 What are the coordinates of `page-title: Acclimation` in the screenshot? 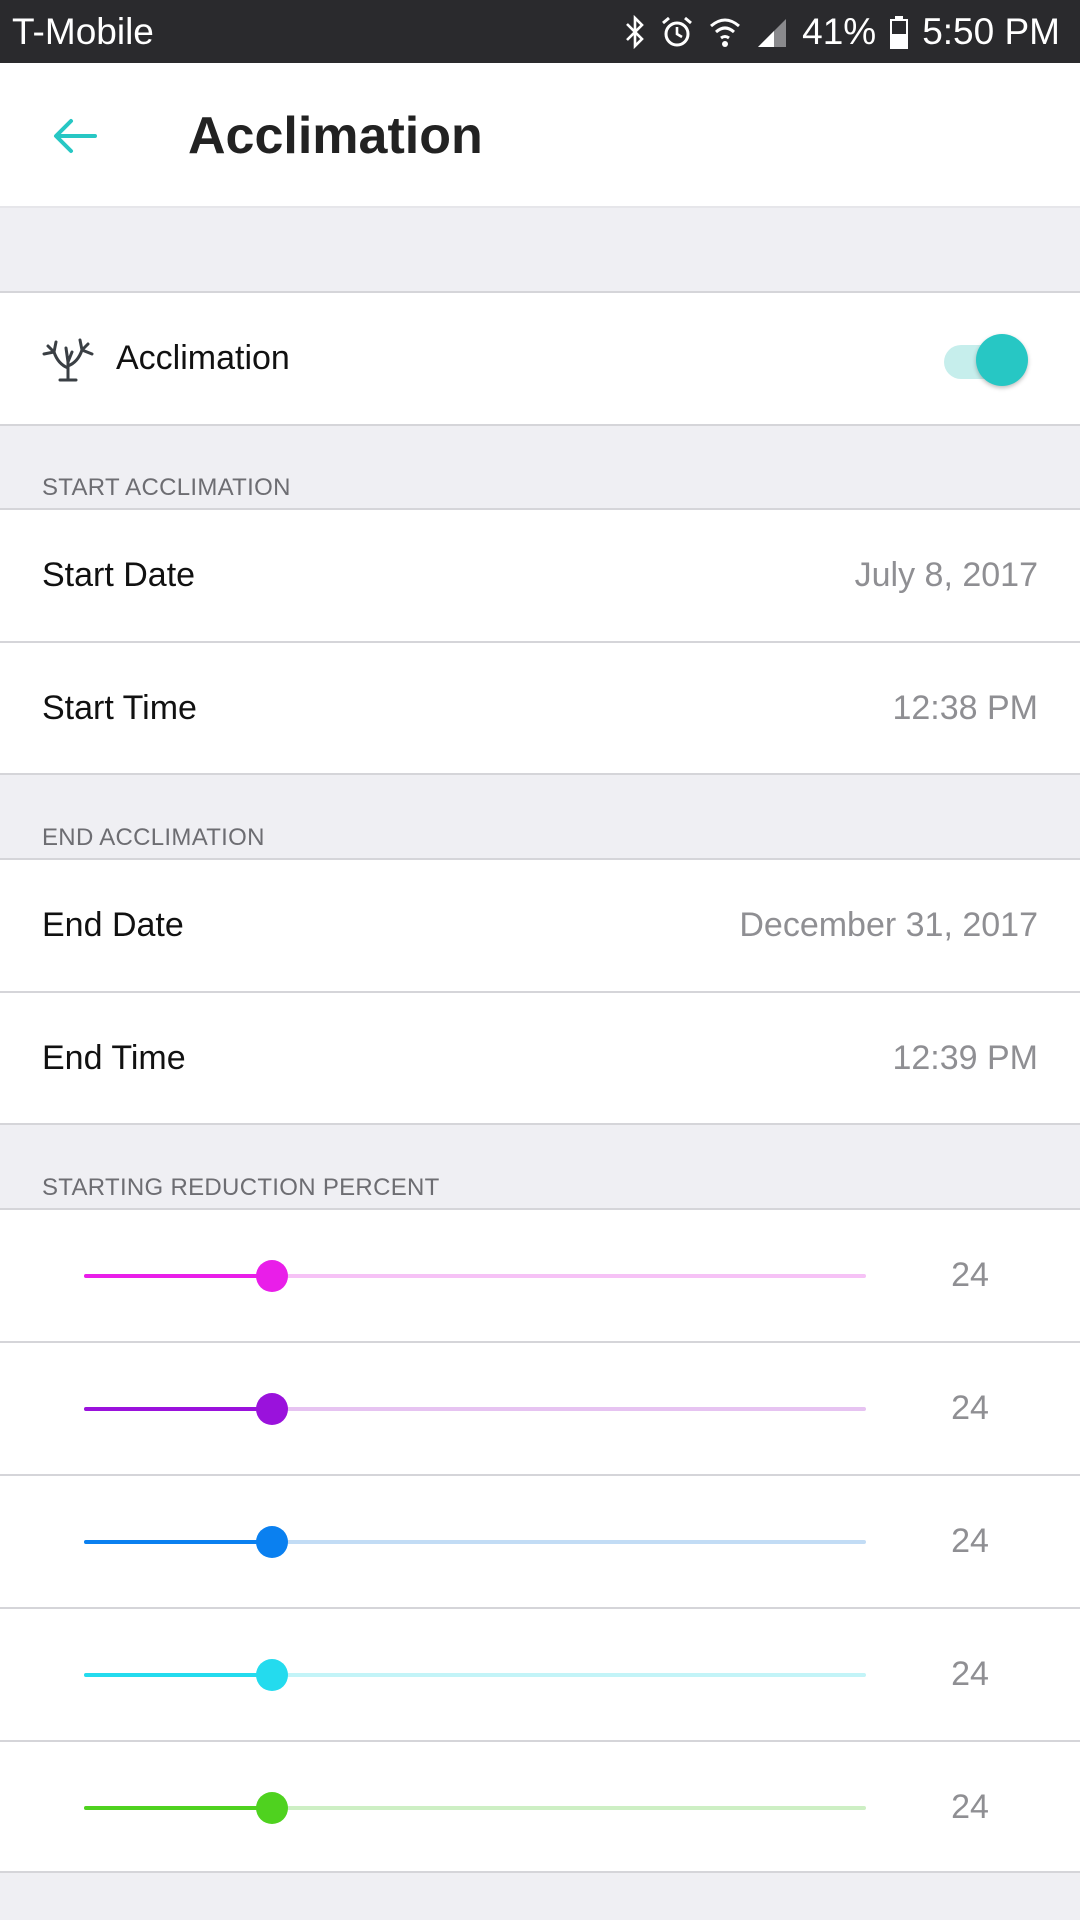 It's located at (335, 136).